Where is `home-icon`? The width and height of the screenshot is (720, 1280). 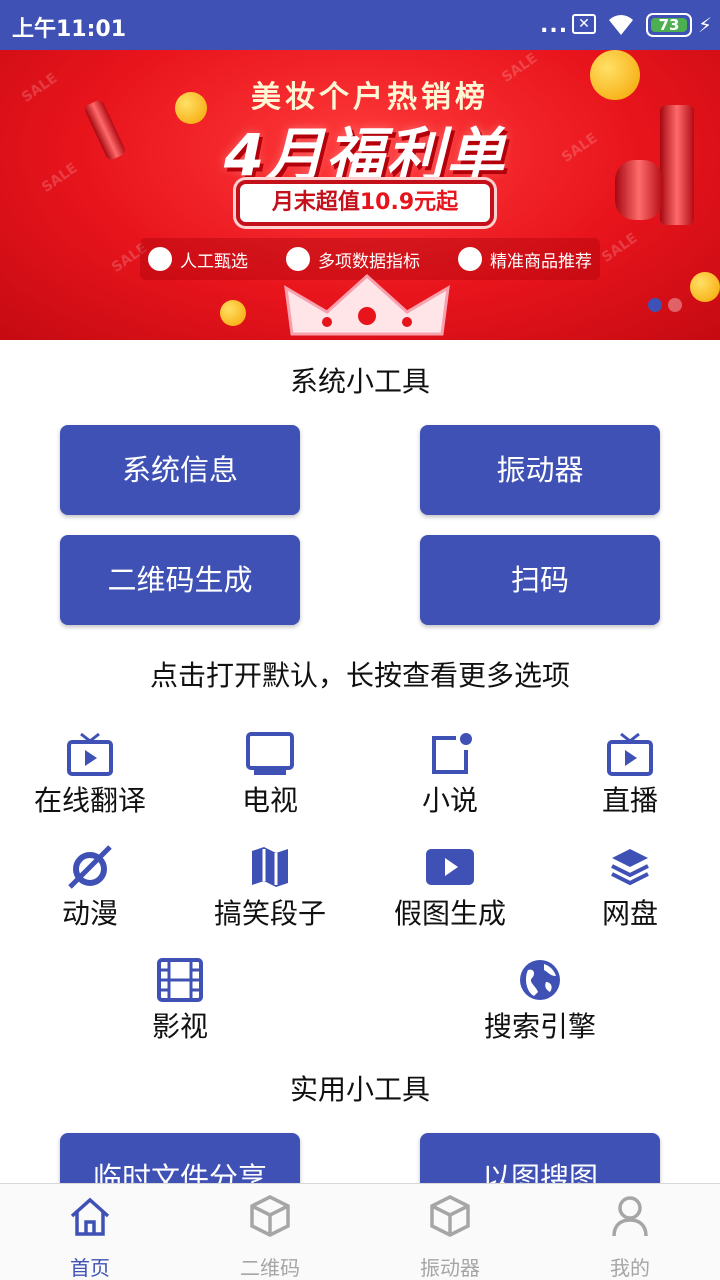
home-icon is located at coordinates (90, 1216).